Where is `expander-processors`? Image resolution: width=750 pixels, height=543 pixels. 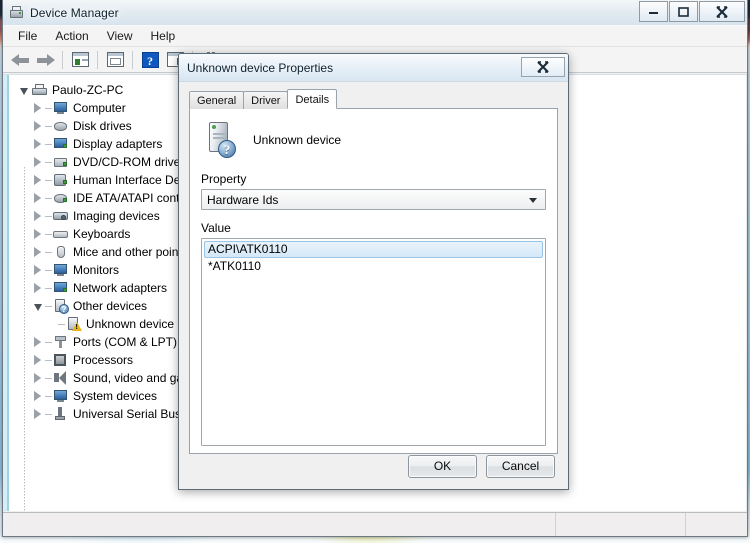
expander-processors is located at coordinates (38, 360).